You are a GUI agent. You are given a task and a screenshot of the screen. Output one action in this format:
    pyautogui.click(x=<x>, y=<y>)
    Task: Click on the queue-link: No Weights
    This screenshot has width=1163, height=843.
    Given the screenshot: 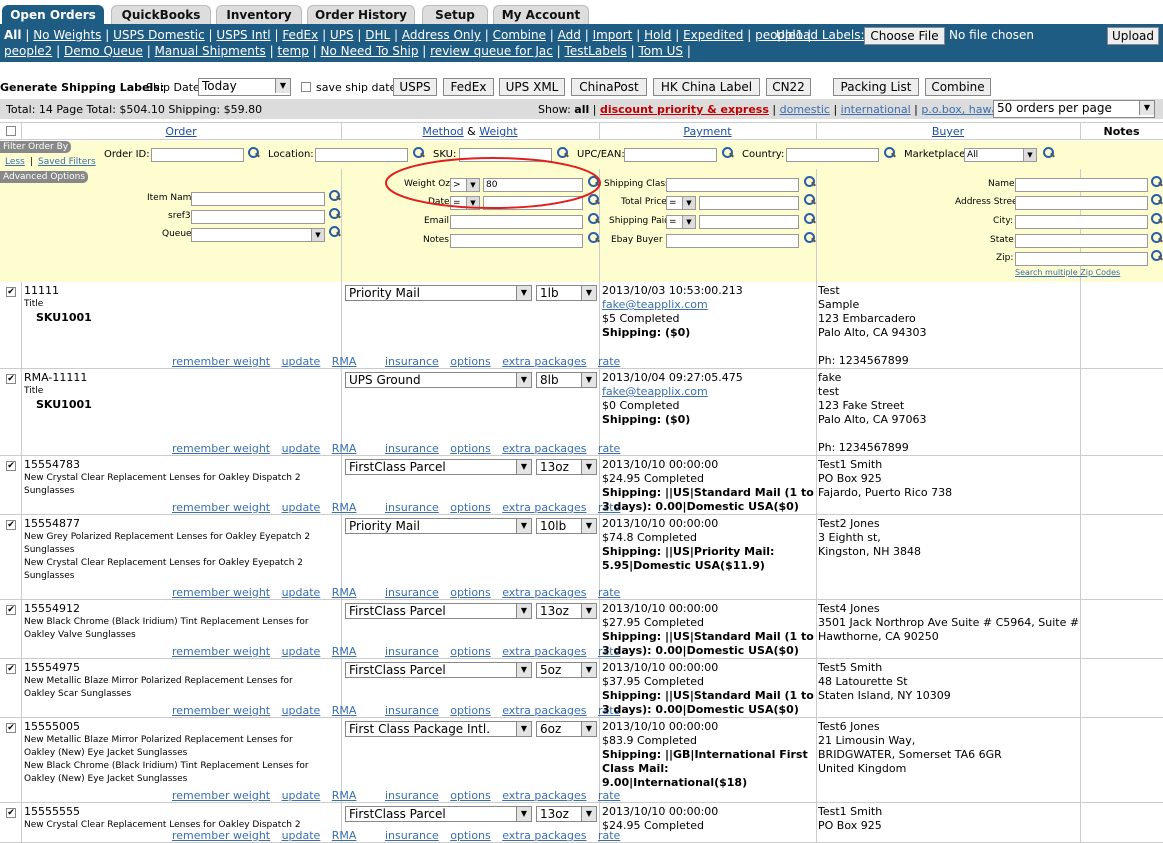 What is the action you would take?
    pyautogui.click(x=67, y=35)
    